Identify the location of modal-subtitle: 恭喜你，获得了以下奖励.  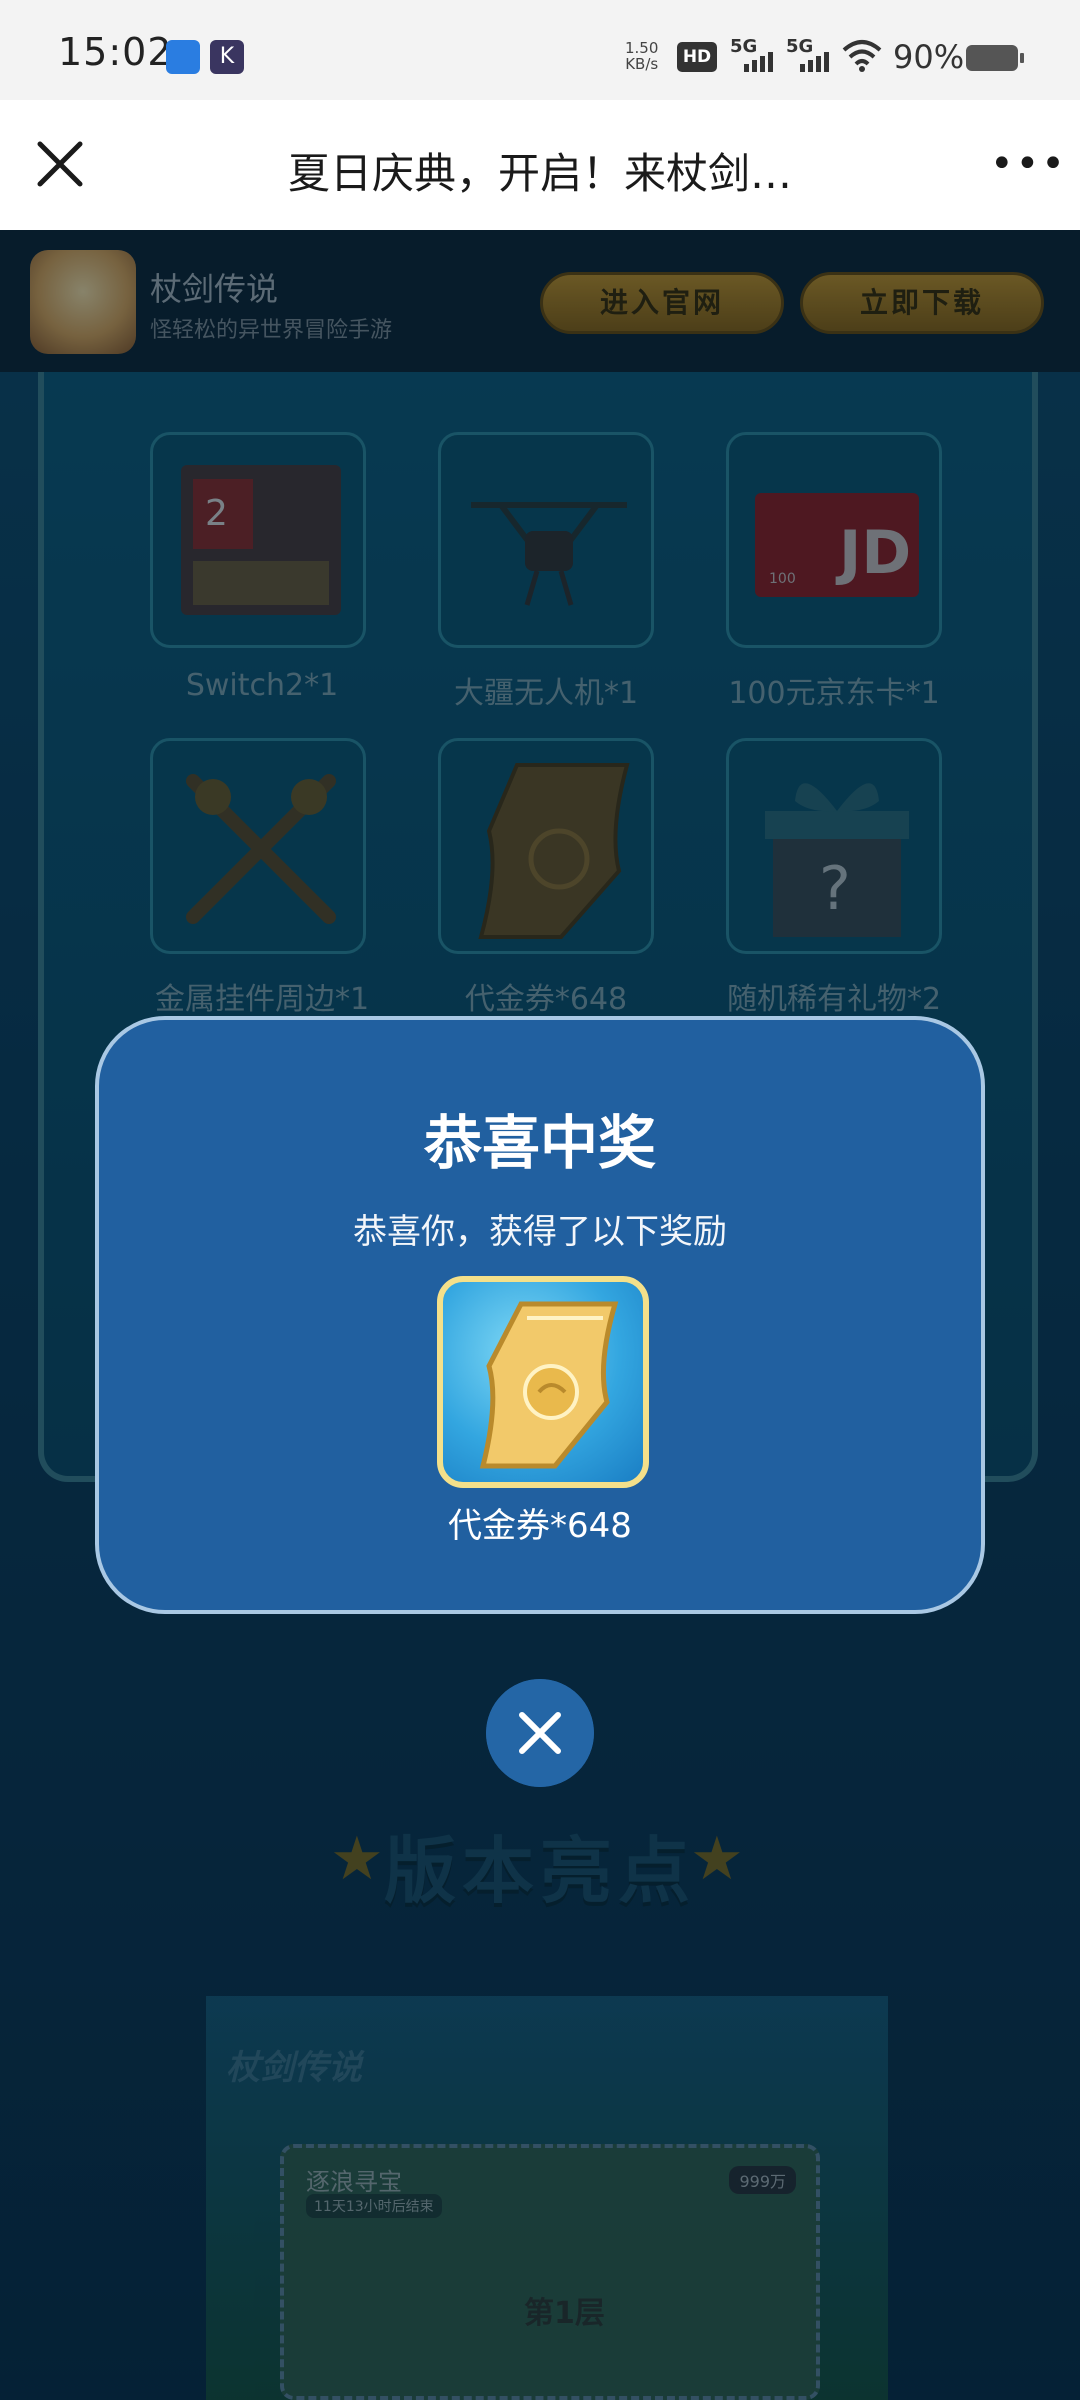
(540, 1232).